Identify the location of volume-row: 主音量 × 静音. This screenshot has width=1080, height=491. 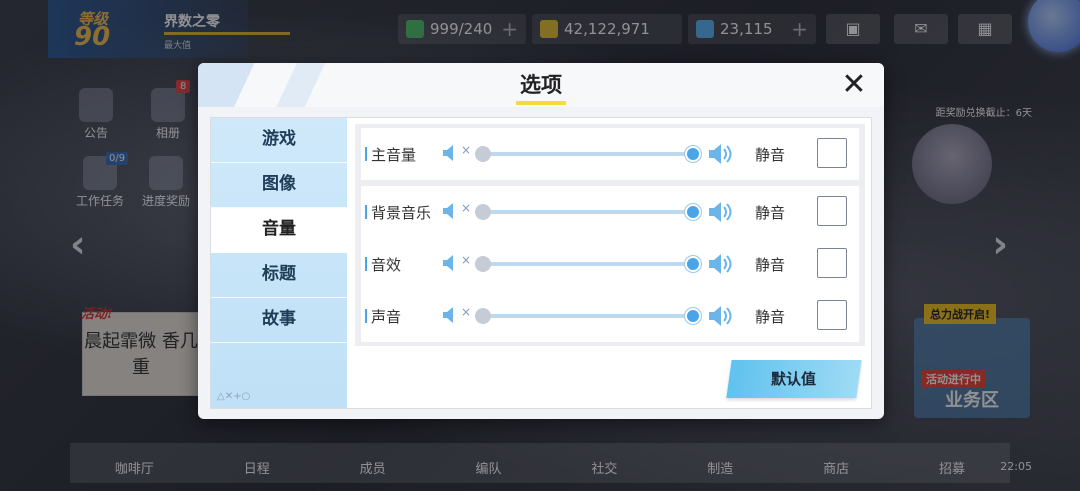
(610, 154).